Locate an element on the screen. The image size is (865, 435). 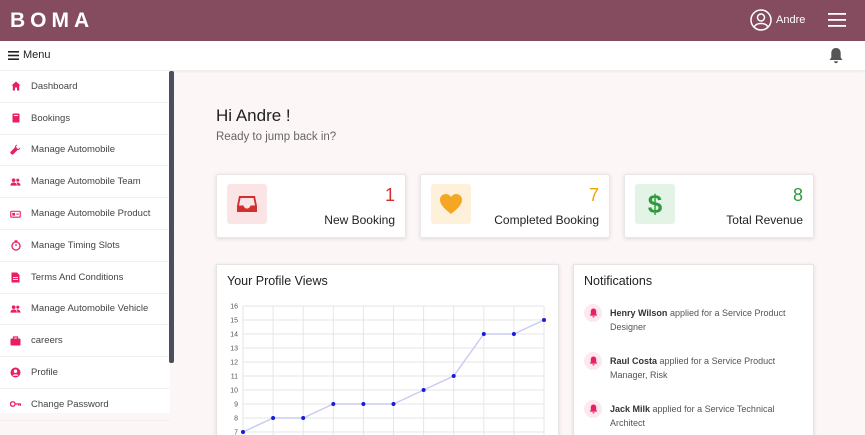
sidebar-item-manage-automobile: Manage Automobile is located at coordinates (85, 151).